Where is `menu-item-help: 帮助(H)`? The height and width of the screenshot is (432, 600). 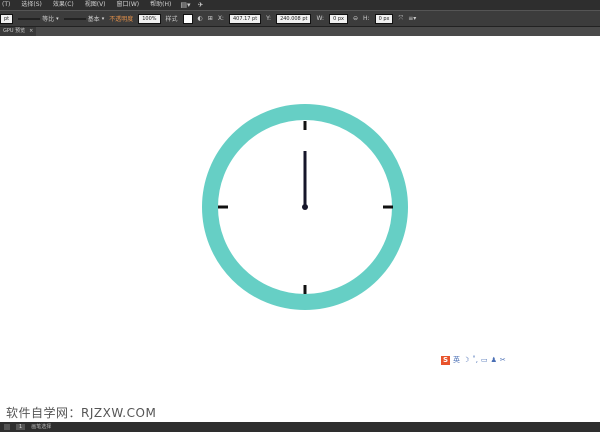
menu-item-help: 帮助(H) is located at coordinates (160, 5).